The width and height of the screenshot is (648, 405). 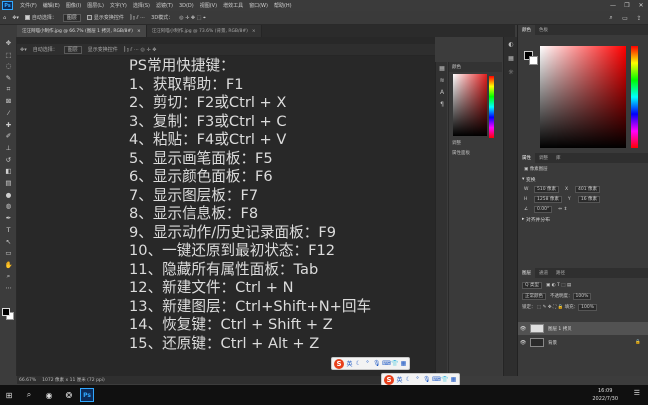 I want to click on inner-align-icons: ⫿ ⫾ ⫽ ⋯ ◎ ✛ ✥, so click(x=140, y=50).